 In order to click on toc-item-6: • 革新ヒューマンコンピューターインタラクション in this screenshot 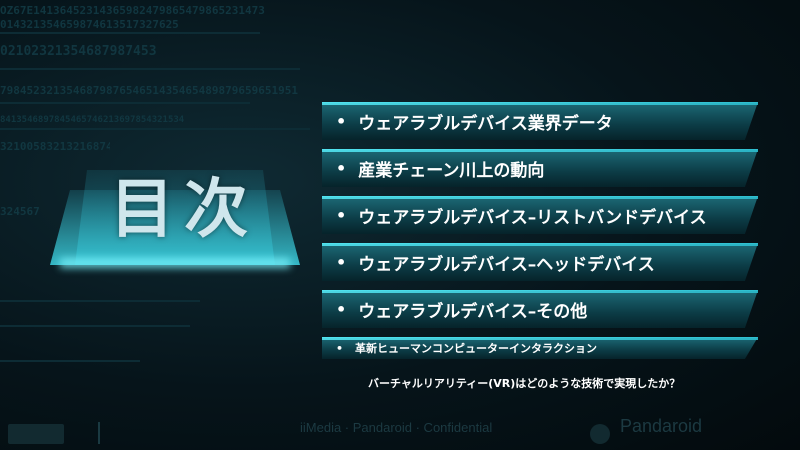, I will do `click(540, 348)`.